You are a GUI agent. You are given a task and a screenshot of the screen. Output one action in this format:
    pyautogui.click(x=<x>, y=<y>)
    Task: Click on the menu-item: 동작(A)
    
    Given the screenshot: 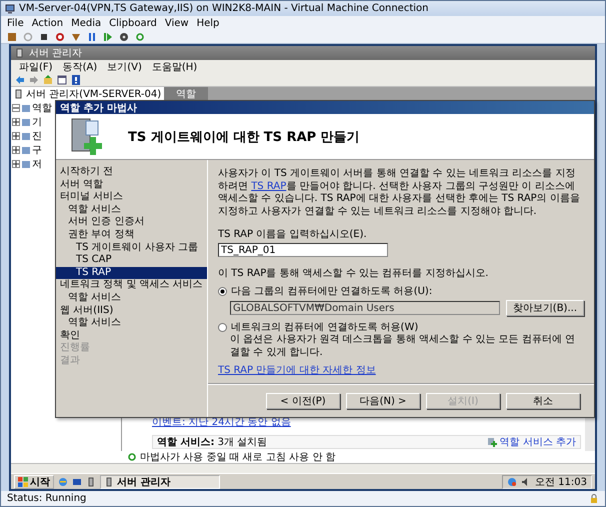 What is the action you would take?
    pyautogui.click(x=80, y=67)
    